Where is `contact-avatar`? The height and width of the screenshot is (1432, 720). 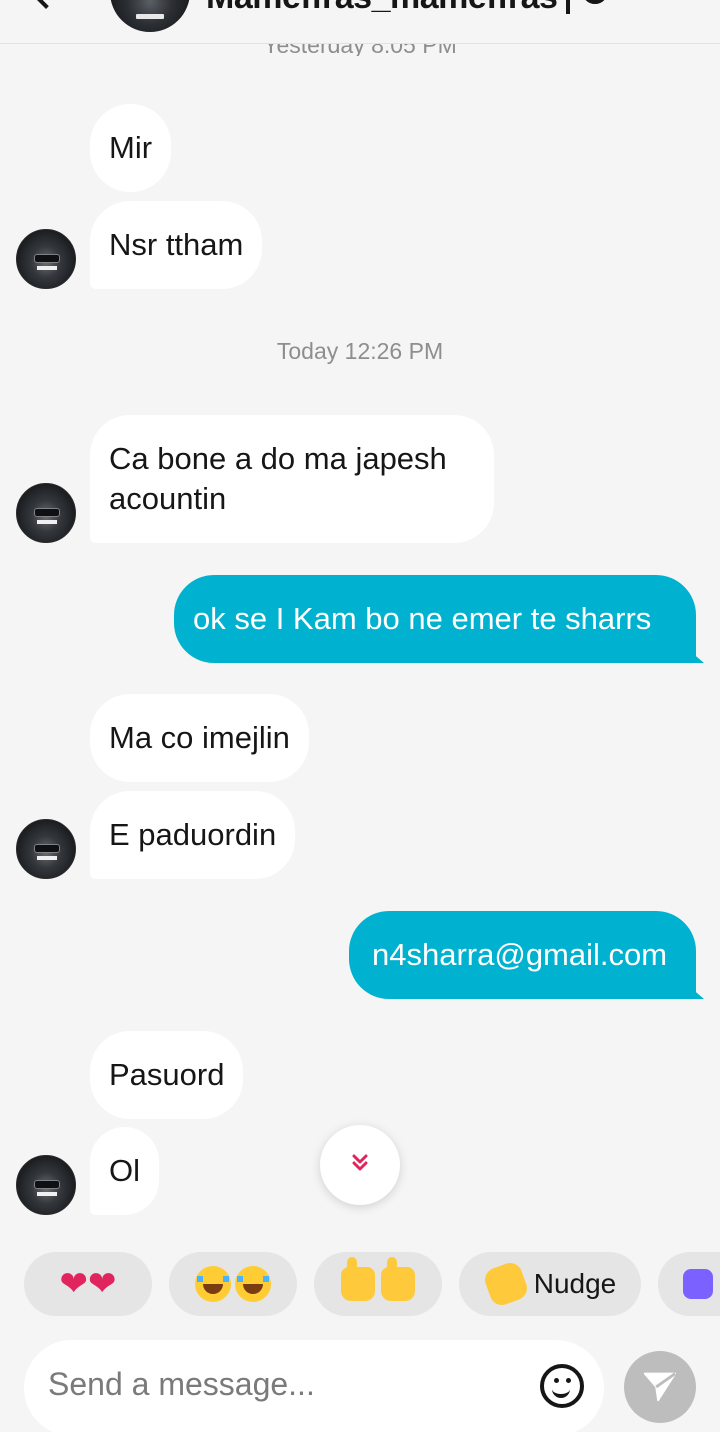
contact-avatar is located at coordinates (150, 16).